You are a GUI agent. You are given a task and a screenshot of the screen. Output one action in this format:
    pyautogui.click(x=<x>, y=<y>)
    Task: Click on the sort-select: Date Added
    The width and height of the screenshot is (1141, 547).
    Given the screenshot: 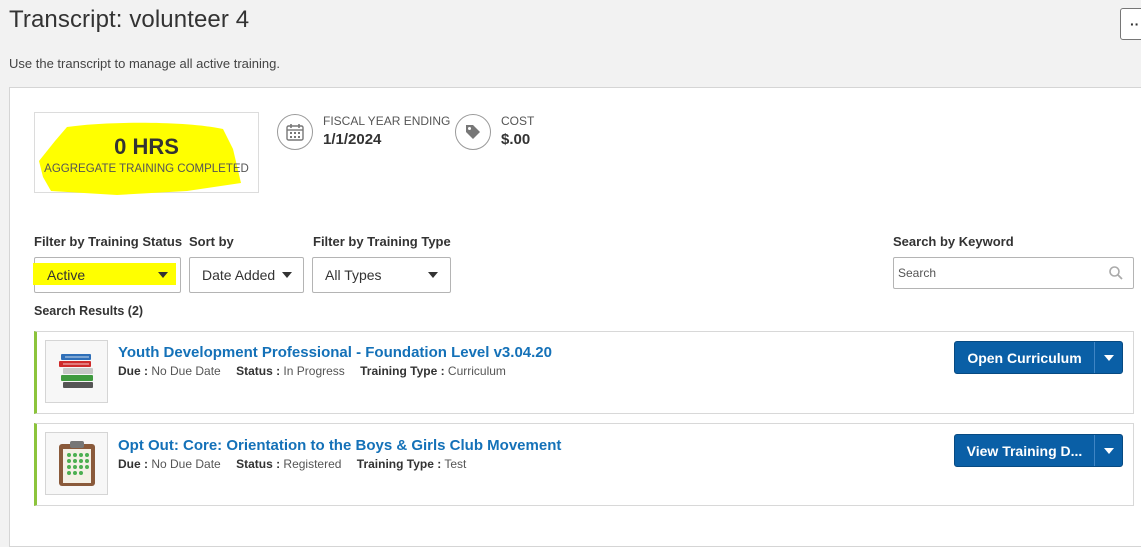 What is the action you would take?
    pyautogui.click(x=246, y=275)
    